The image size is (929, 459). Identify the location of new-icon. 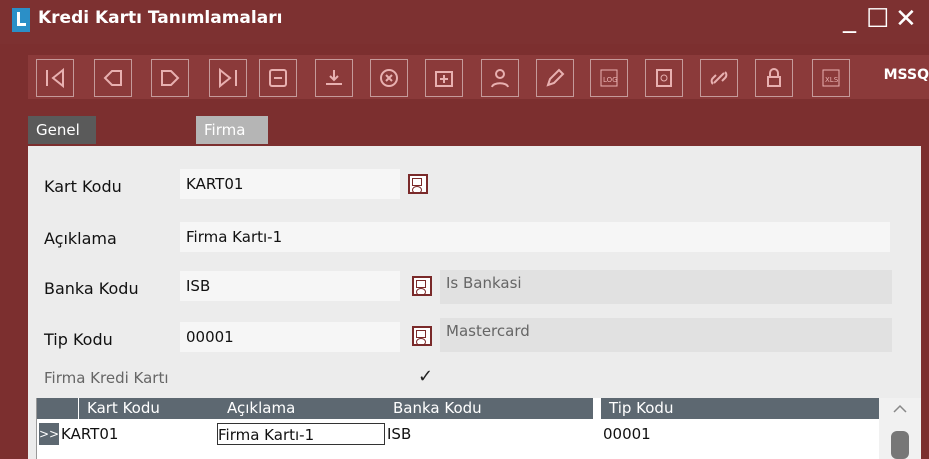
(444, 79).